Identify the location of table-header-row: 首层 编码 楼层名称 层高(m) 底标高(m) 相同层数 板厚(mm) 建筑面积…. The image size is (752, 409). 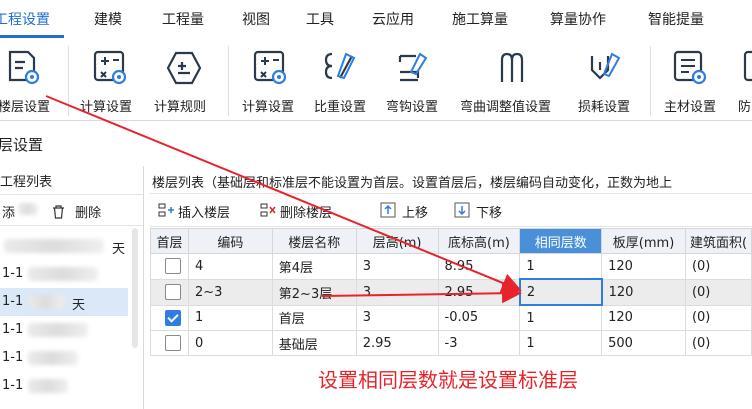
(451, 241).